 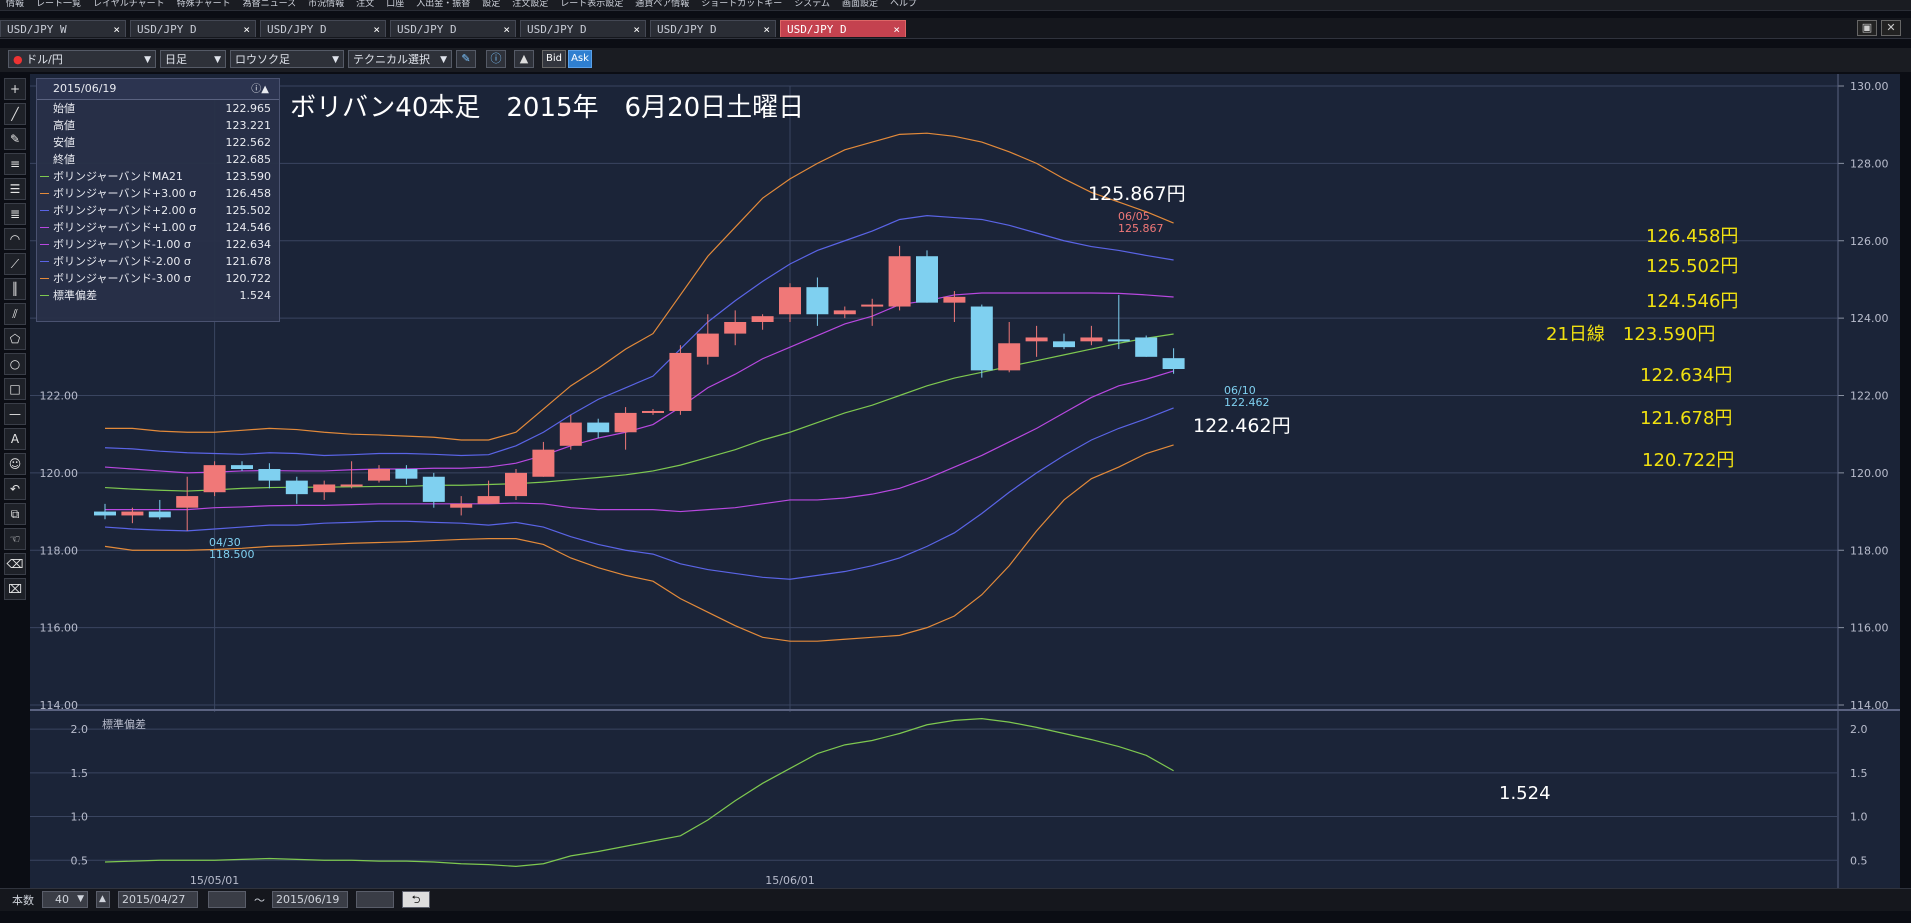 I want to click on to-date-value: 2015/06/19, so click(x=308, y=899).